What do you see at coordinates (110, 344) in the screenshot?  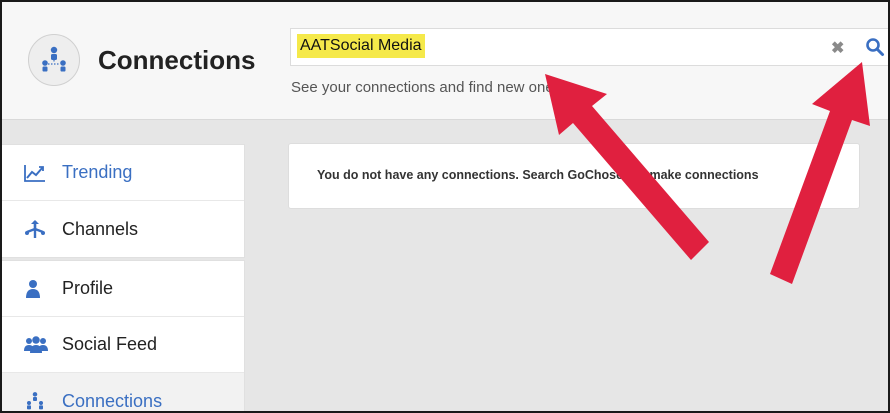 I see `sidebar-item-label: Social Feed` at bounding box center [110, 344].